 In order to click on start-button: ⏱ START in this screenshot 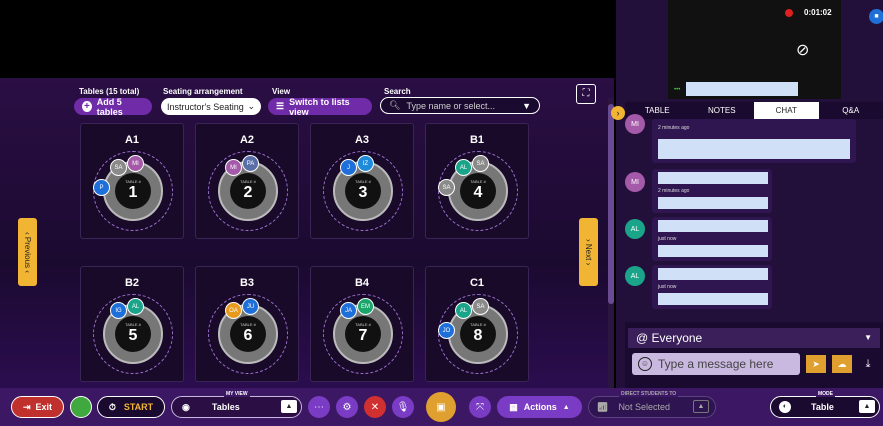, I will do `click(131, 407)`.